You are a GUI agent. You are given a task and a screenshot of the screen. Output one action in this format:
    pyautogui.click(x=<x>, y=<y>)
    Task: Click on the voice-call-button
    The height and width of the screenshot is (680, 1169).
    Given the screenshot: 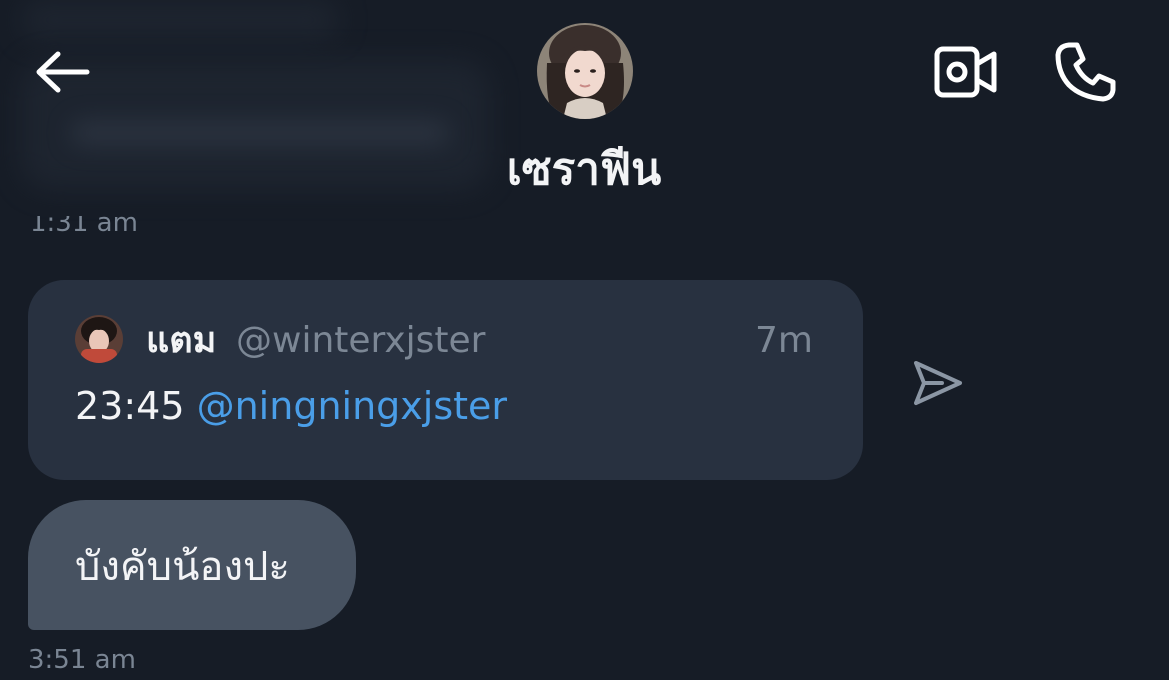 What is the action you would take?
    pyautogui.click(x=1086, y=72)
    